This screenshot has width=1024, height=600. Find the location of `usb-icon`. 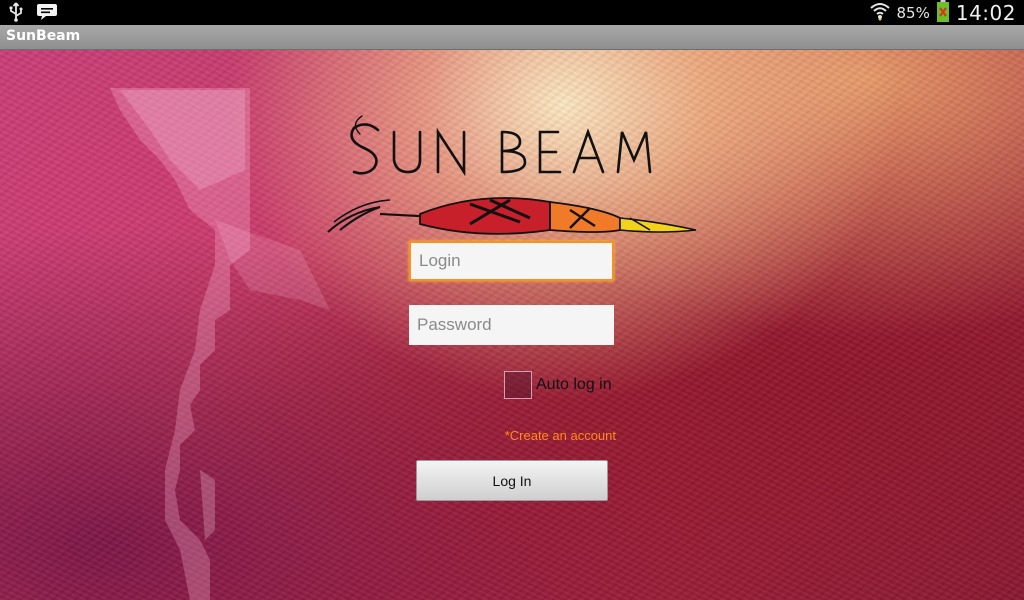

usb-icon is located at coordinates (16, 14).